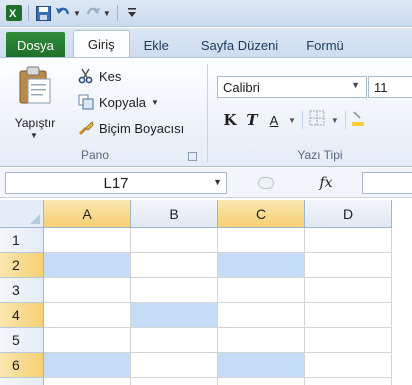 This screenshot has height=385, width=412. Describe the element at coordinates (261, 315) in the screenshot. I see `cell-c4` at that location.